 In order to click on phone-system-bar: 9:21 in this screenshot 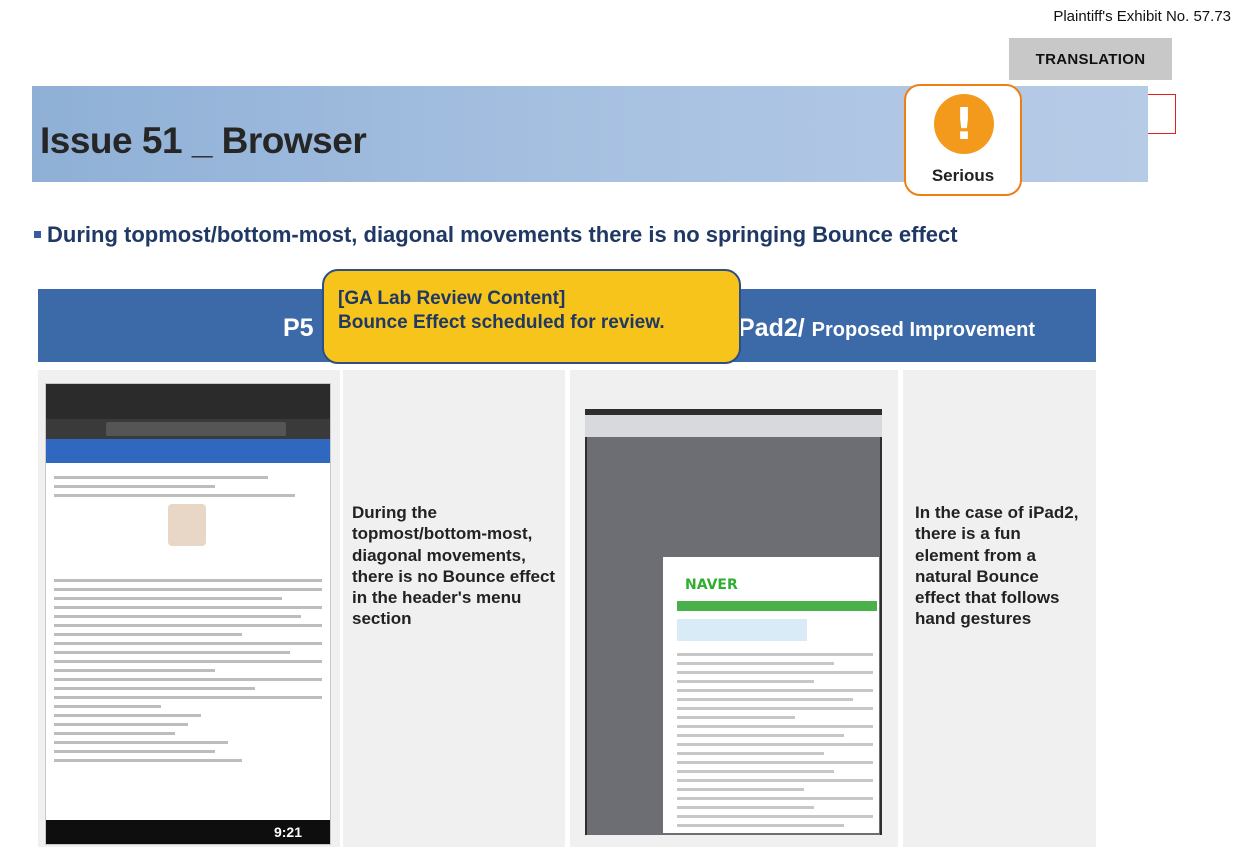, I will do `click(188, 832)`.